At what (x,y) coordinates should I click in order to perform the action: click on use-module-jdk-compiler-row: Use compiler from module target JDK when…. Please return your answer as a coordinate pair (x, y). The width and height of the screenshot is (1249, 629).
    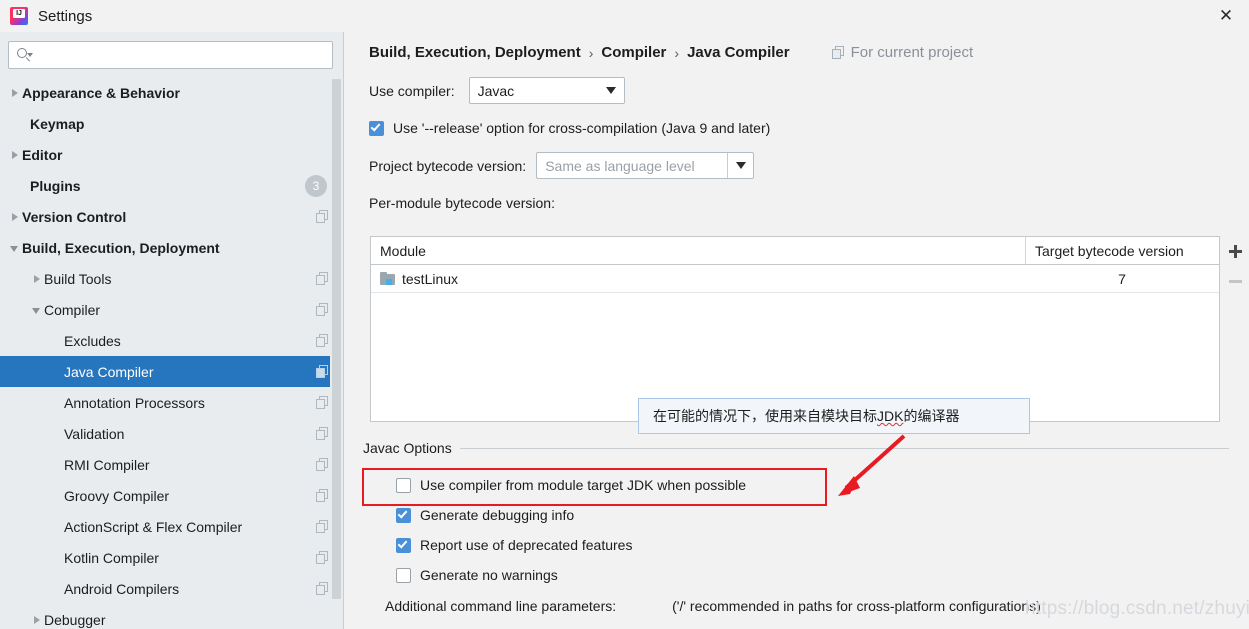
    Looking at the image, I should click on (797, 485).